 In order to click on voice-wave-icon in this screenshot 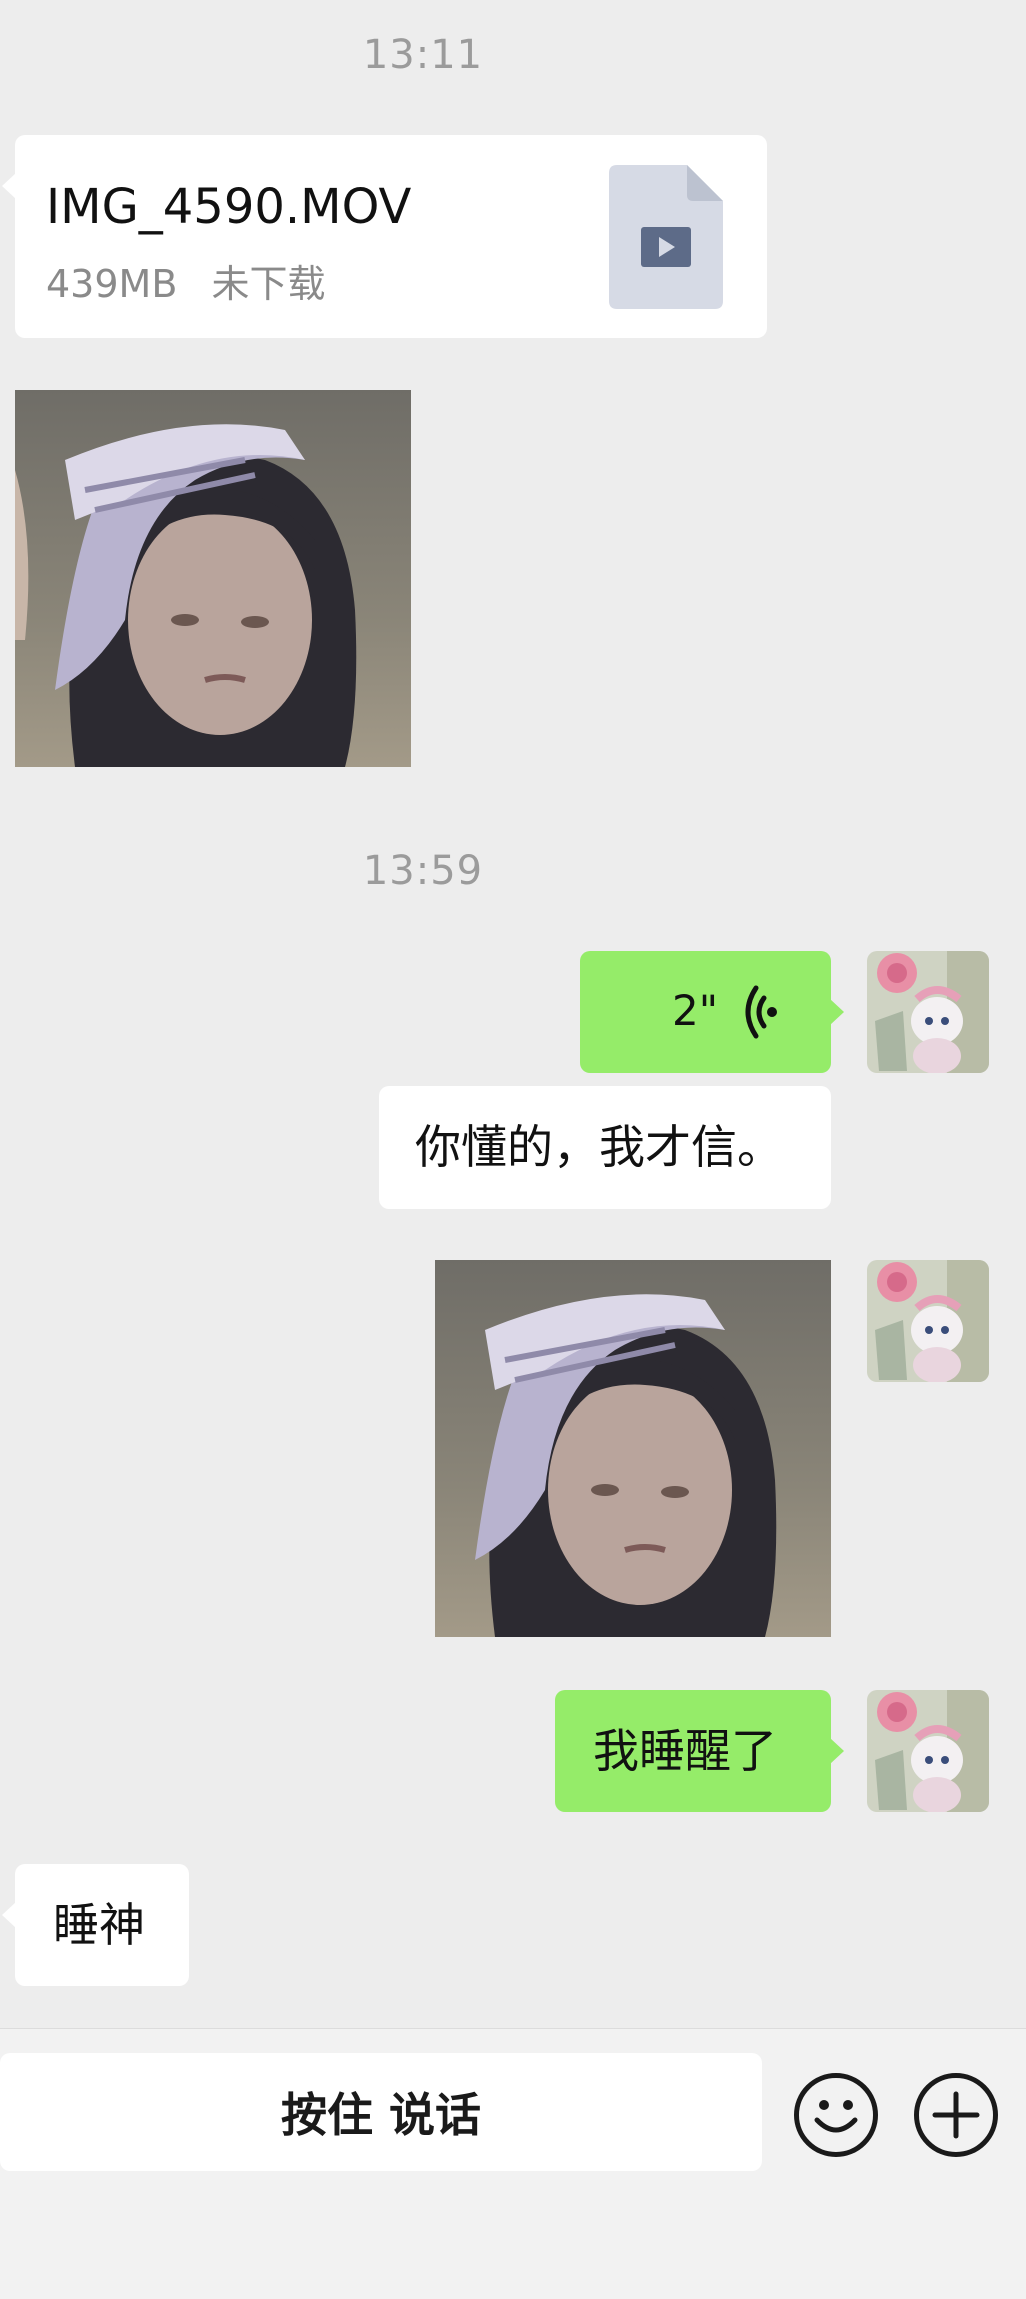, I will do `click(762, 1012)`.